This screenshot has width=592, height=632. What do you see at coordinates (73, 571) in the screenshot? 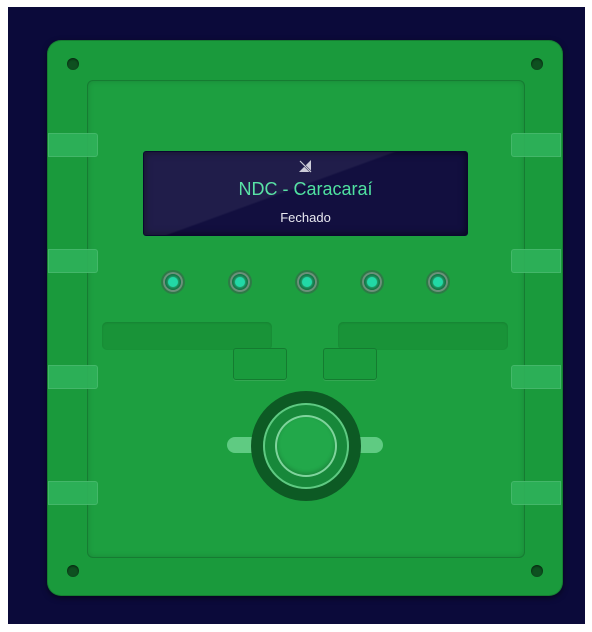
I see `screw-bottom-left` at bounding box center [73, 571].